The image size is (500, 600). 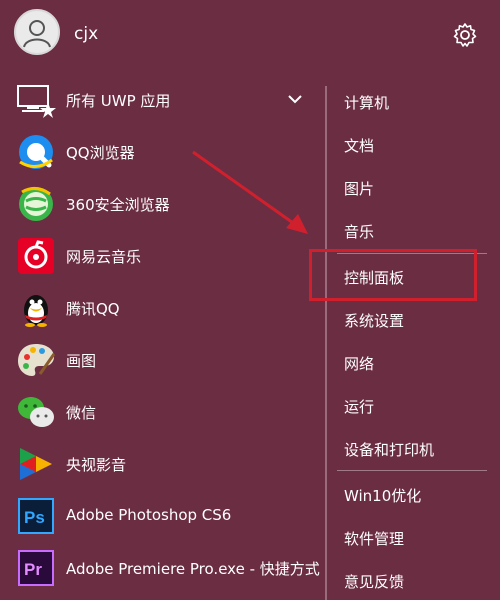 I want to click on app-item-photoshop: Ps Adobe Photoshop CS6, so click(x=160, y=518).